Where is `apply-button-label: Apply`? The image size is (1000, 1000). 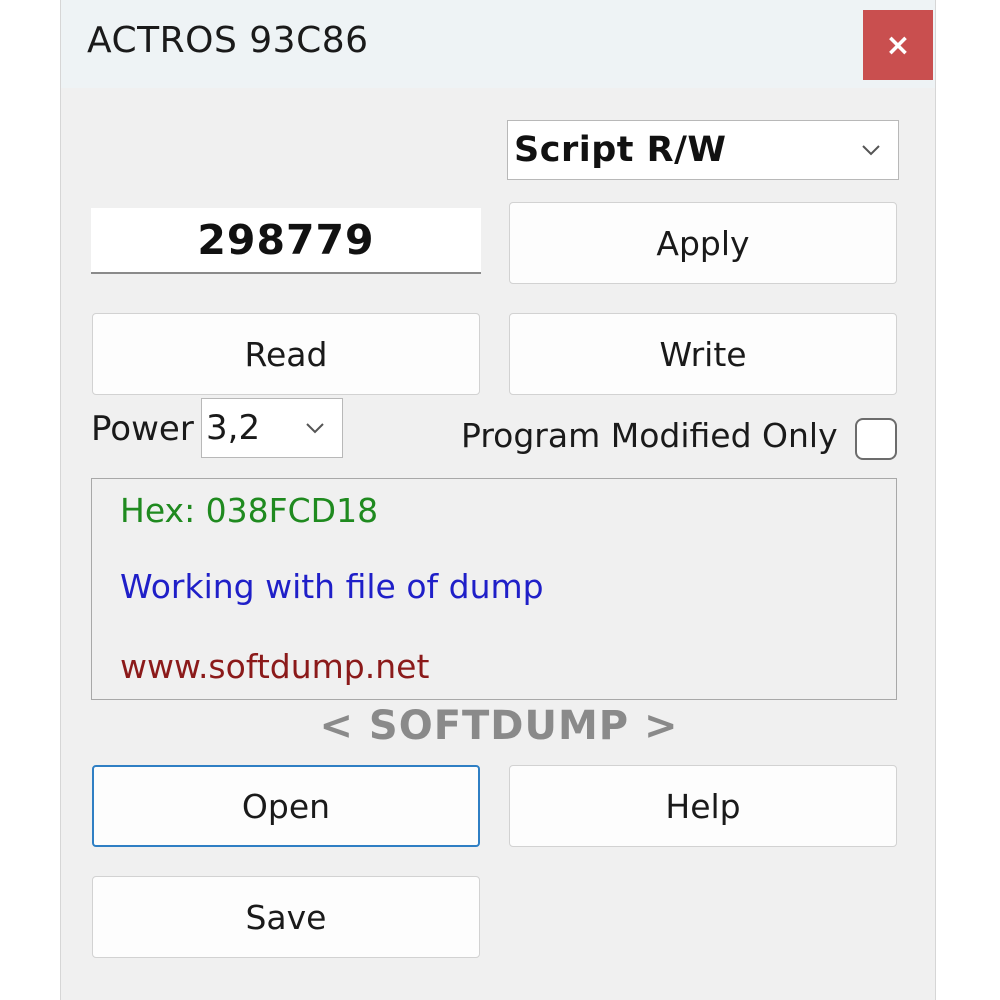 apply-button-label: Apply is located at coordinates (703, 243).